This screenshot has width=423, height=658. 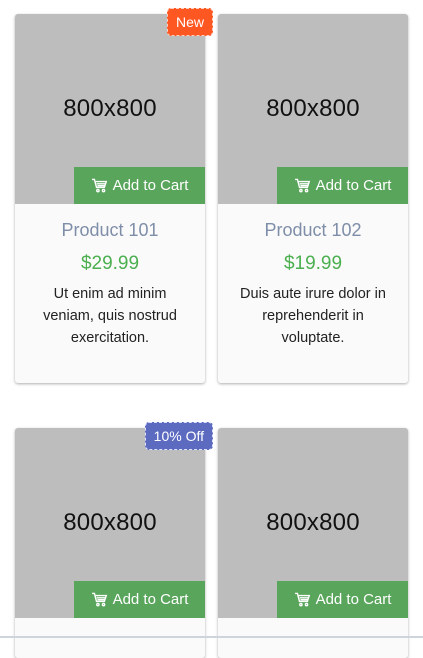 What do you see at coordinates (189, 22) in the screenshot?
I see `new-badge: New` at bounding box center [189, 22].